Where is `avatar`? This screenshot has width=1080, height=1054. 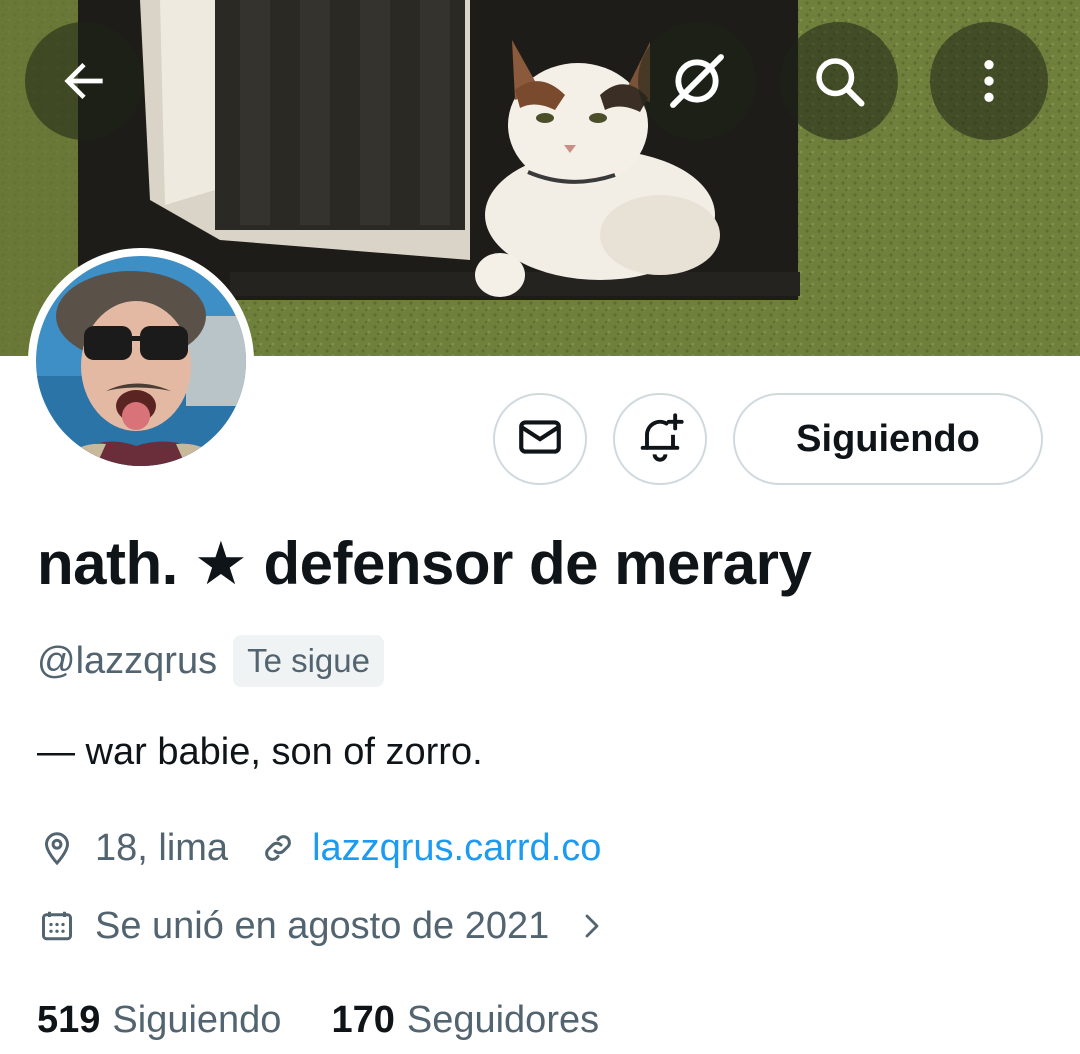 avatar is located at coordinates (141, 361).